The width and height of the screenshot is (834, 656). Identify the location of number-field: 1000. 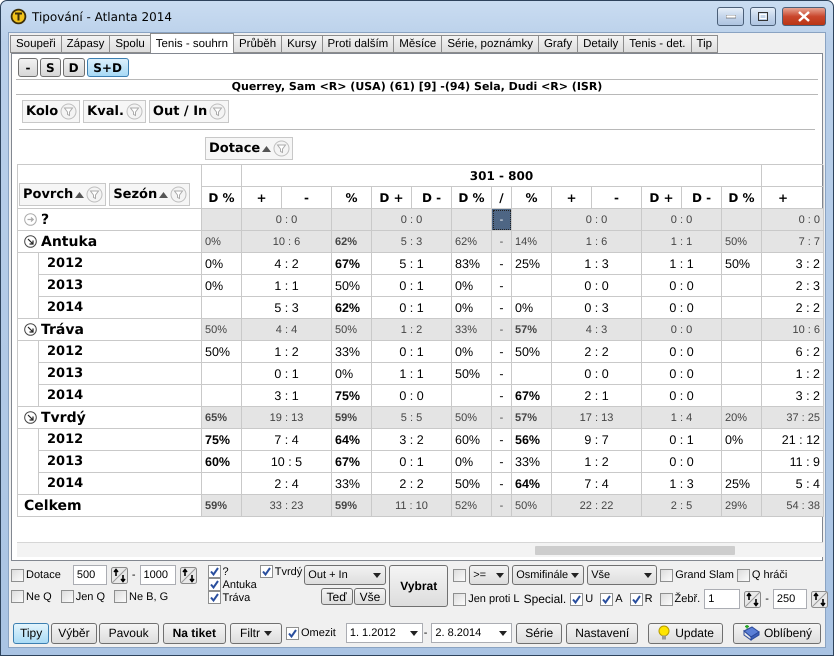
(158, 575).